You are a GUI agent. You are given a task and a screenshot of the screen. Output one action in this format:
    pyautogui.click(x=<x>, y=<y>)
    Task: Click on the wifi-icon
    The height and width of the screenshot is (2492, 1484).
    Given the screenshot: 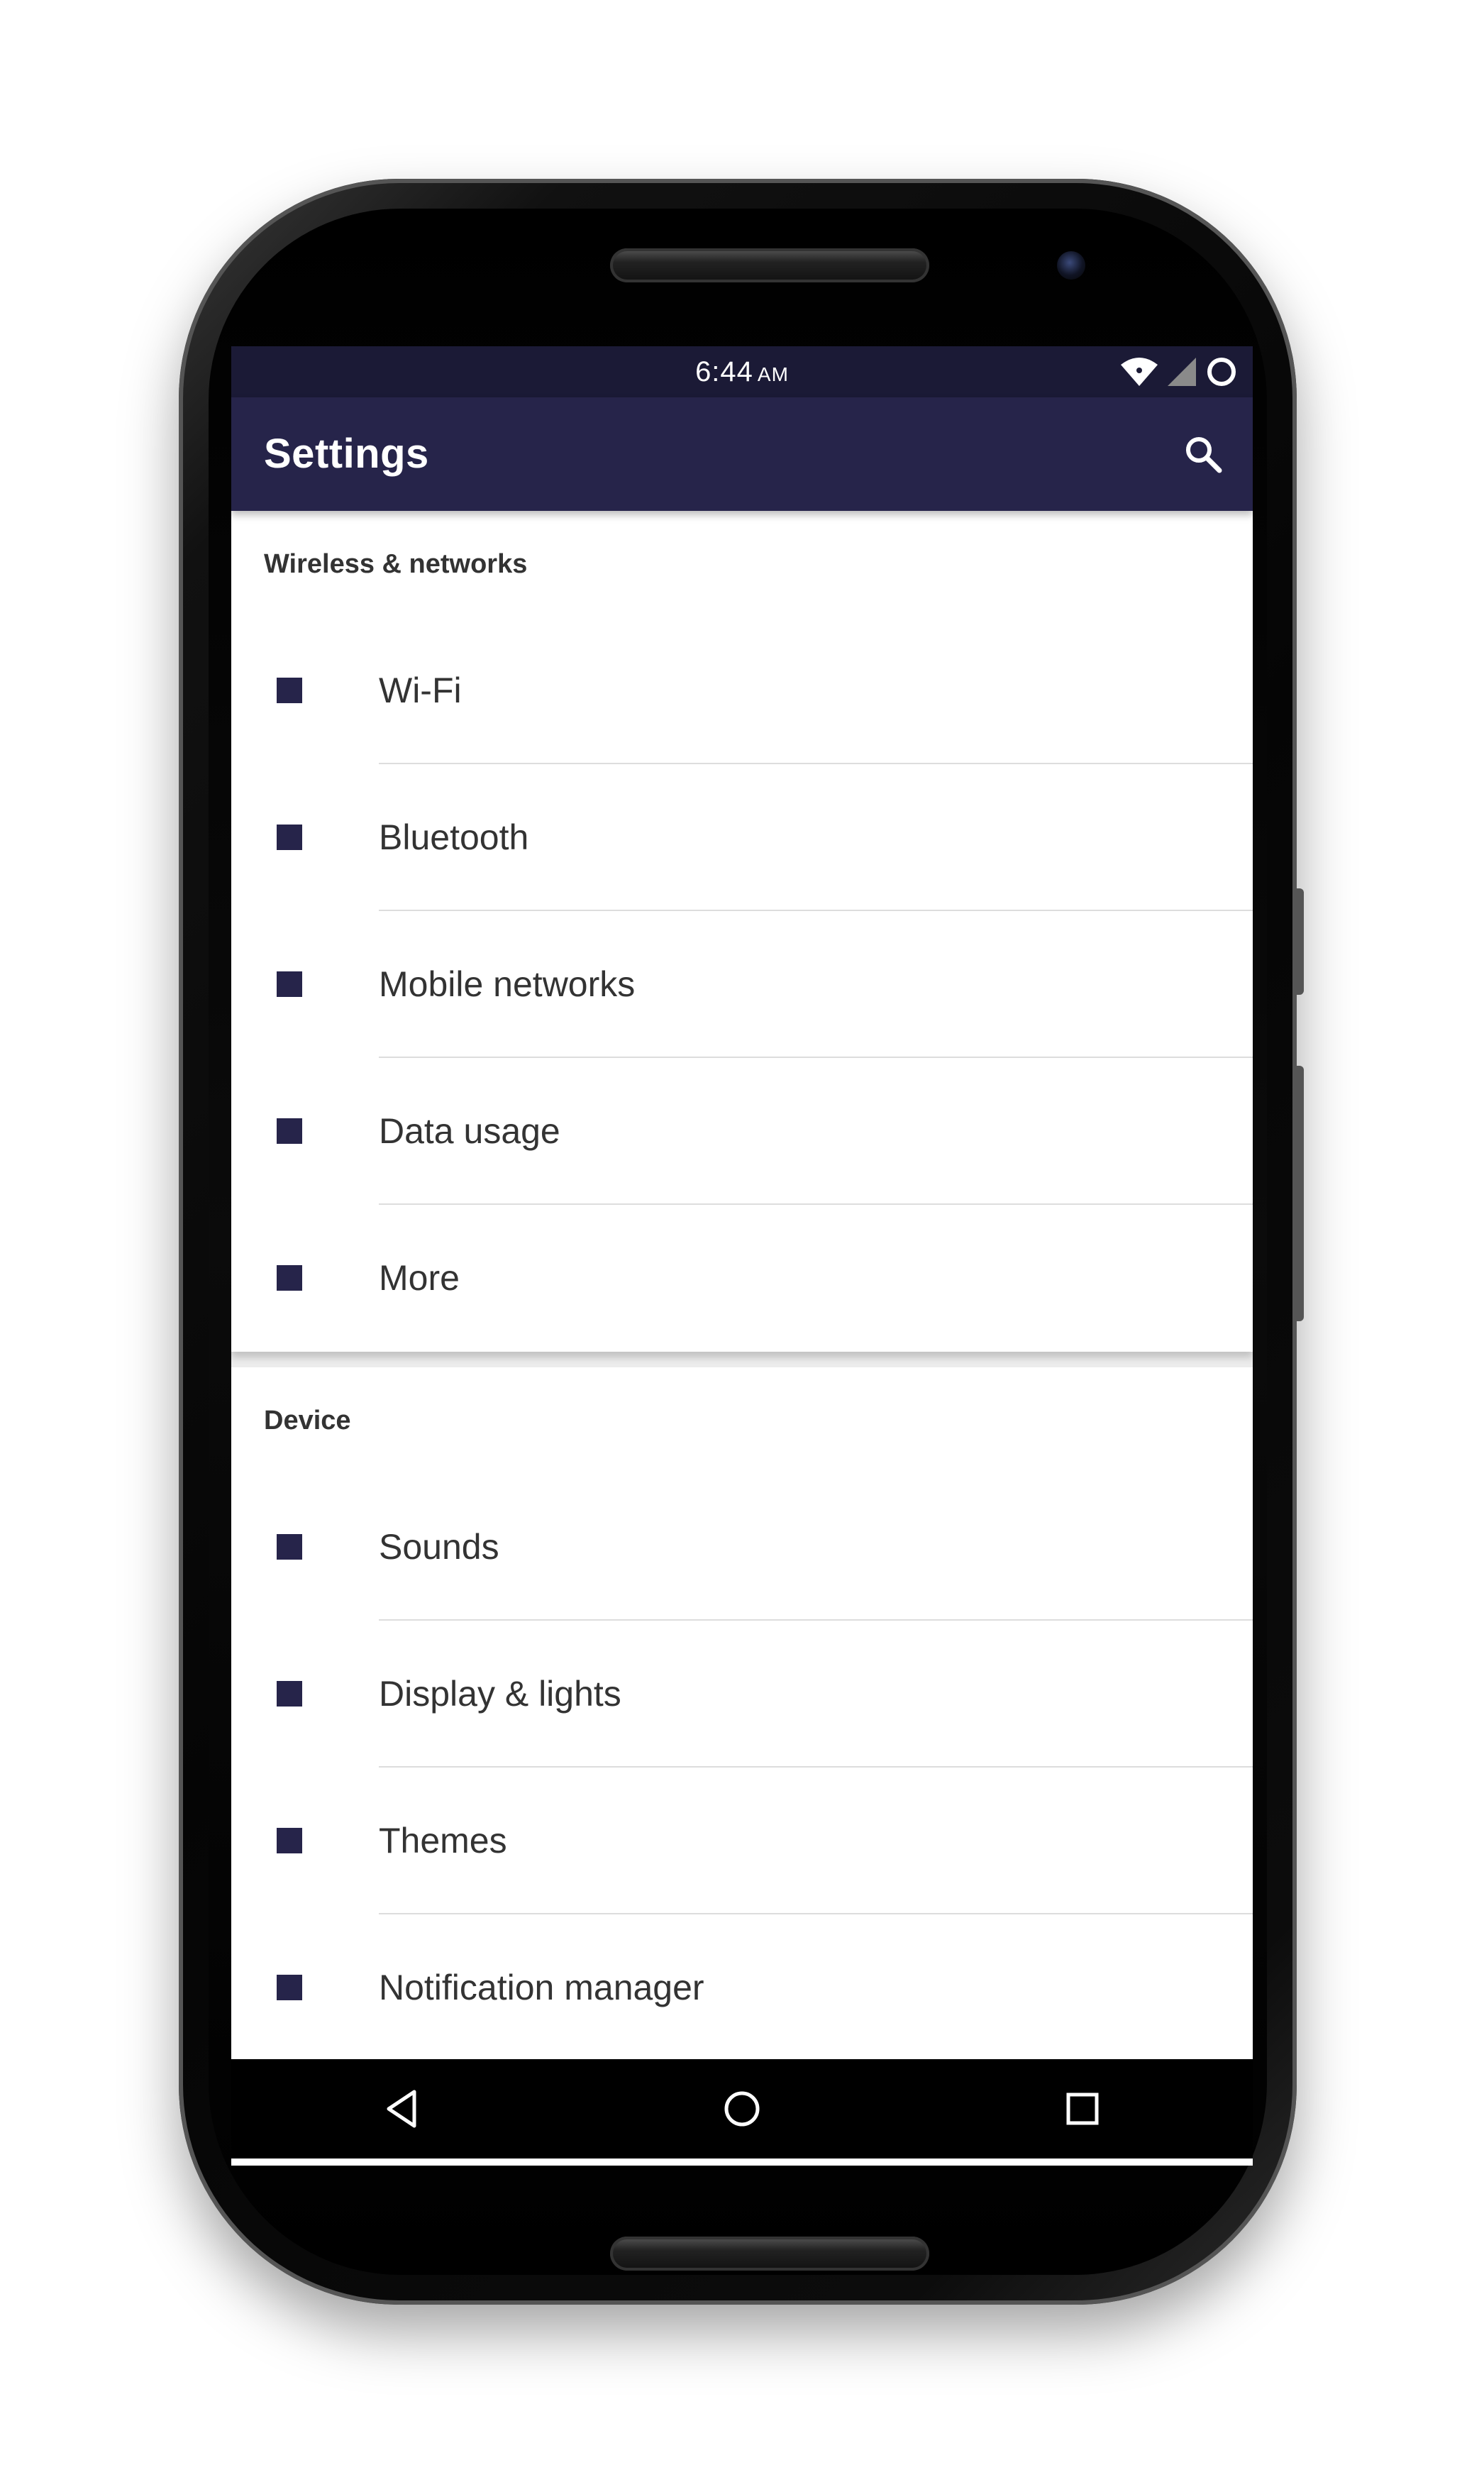 What is the action you would take?
    pyautogui.click(x=1139, y=372)
    